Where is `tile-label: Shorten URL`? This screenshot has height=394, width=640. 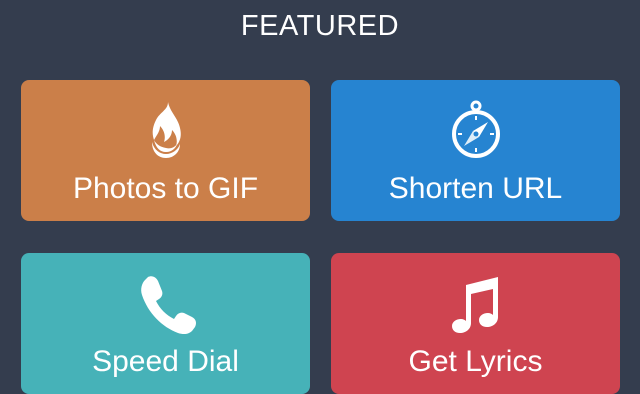
tile-label: Shorten URL is located at coordinates (475, 188).